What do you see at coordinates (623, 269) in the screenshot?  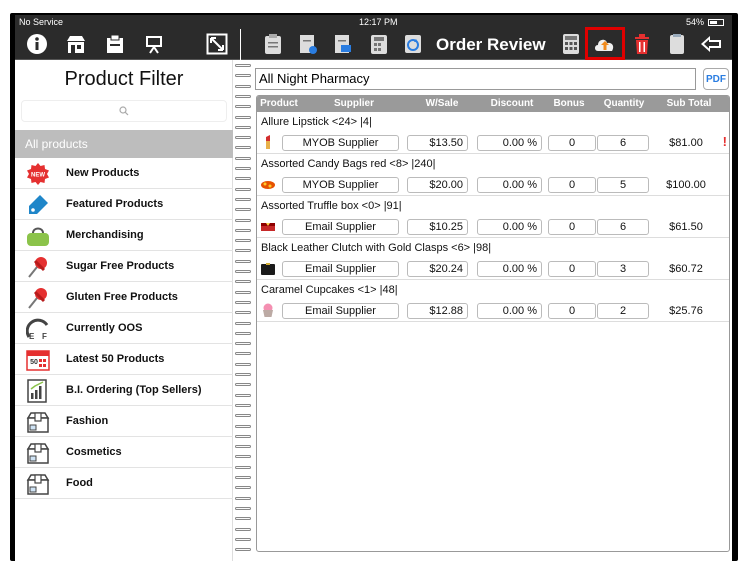 I see `quantity-field: 3` at bounding box center [623, 269].